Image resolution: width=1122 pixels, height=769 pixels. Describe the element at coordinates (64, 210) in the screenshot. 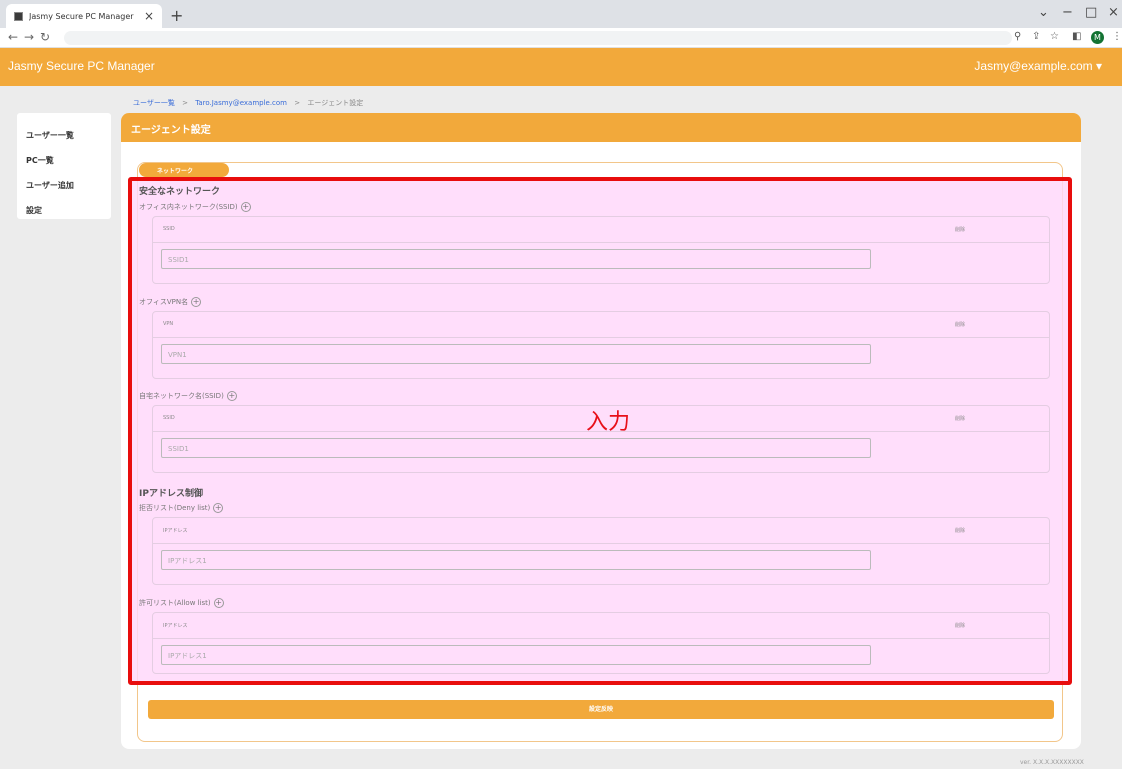

I see `sidebar-item-settings: 設定` at that location.